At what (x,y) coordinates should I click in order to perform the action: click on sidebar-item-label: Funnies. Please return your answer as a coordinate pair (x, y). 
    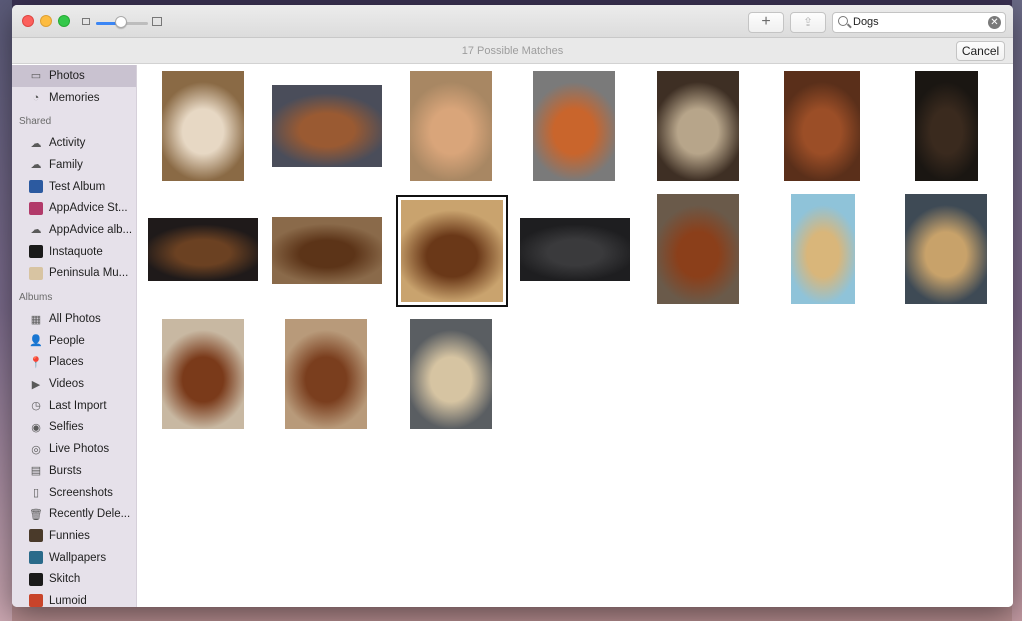
    Looking at the image, I should click on (69, 535).